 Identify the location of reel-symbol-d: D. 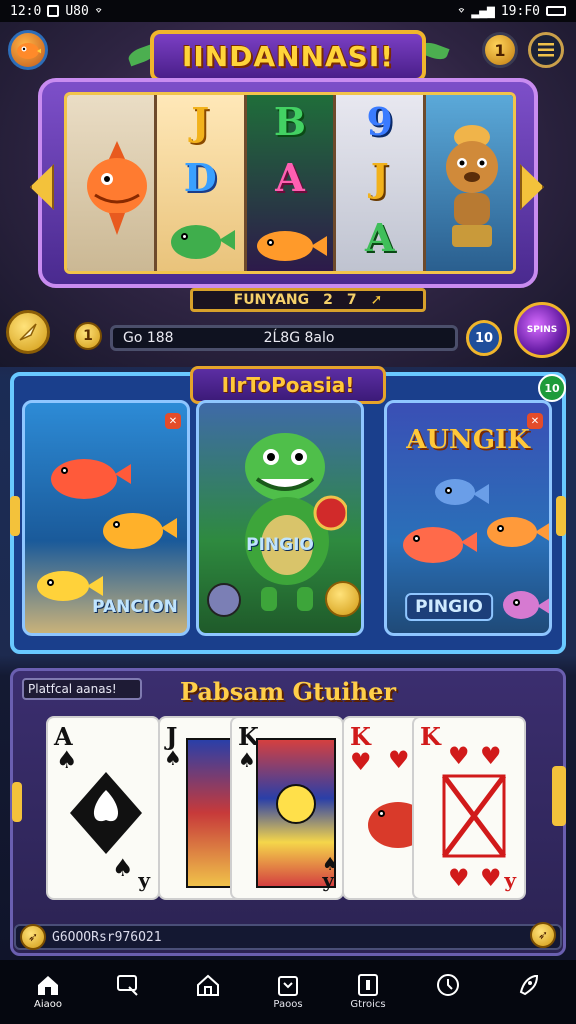
(200, 177).